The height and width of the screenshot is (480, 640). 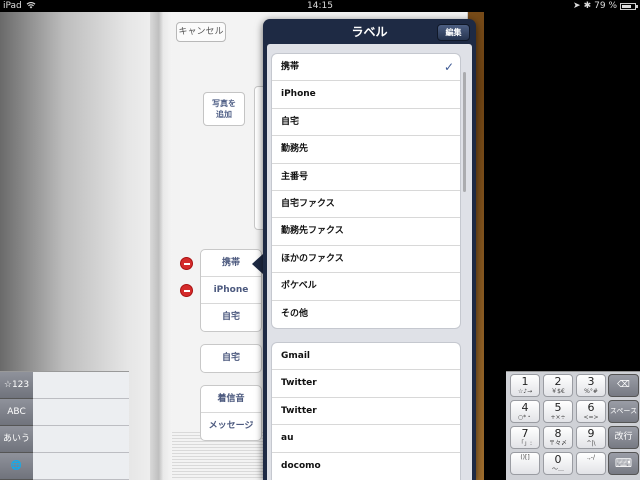 What do you see at coordinates (366, 68) in the screenshot?
I see `label-item-mobile: 携帯 ✓` at bounding box center [366, 68].